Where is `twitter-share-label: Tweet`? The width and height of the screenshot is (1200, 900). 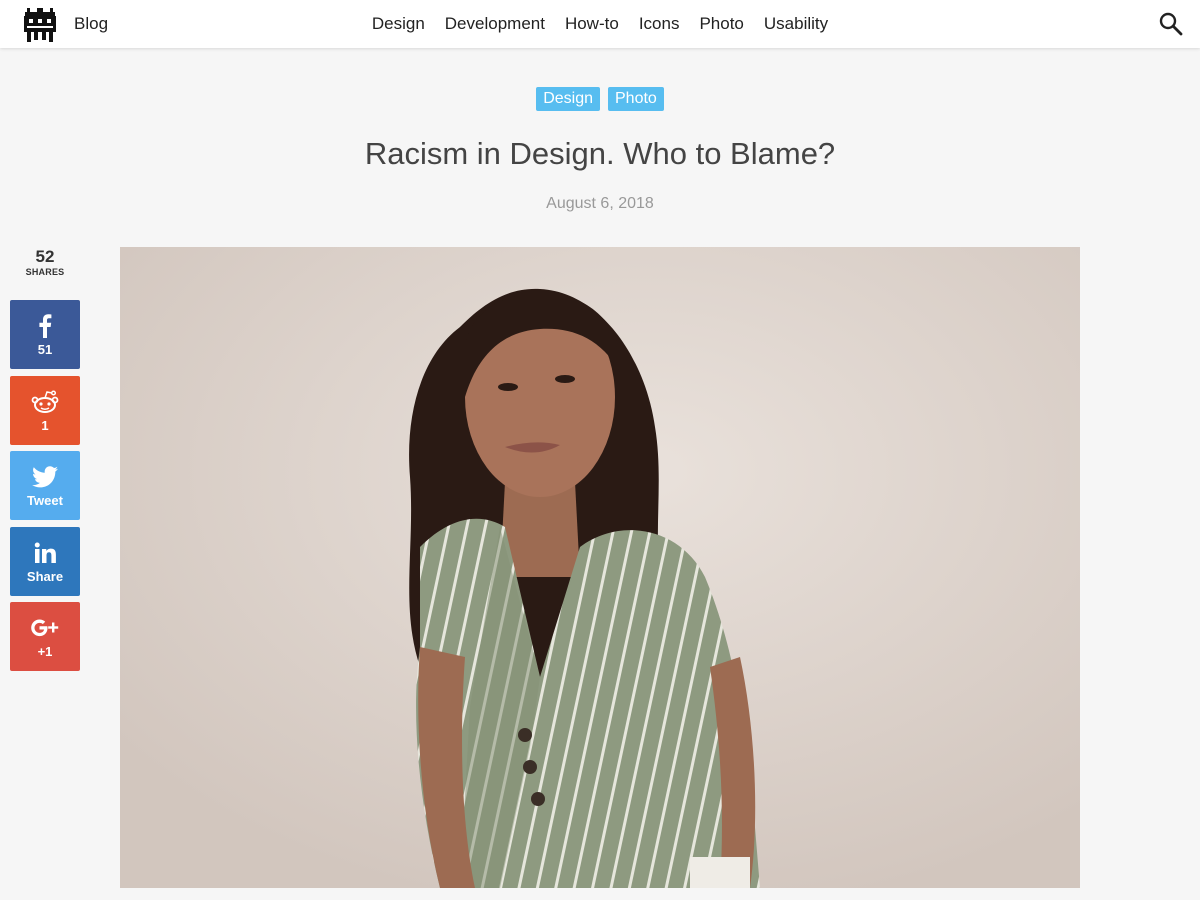 twitter-share-label: Tweet is located at coordinates (45, 500).